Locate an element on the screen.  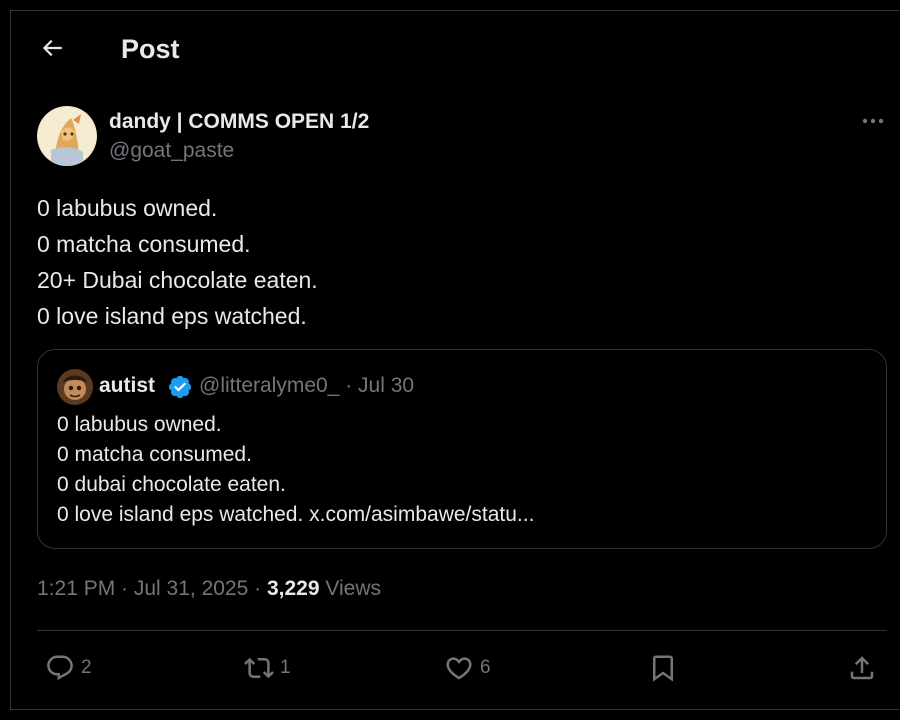
reply-button: 2 is located at coordinates (68, 668).